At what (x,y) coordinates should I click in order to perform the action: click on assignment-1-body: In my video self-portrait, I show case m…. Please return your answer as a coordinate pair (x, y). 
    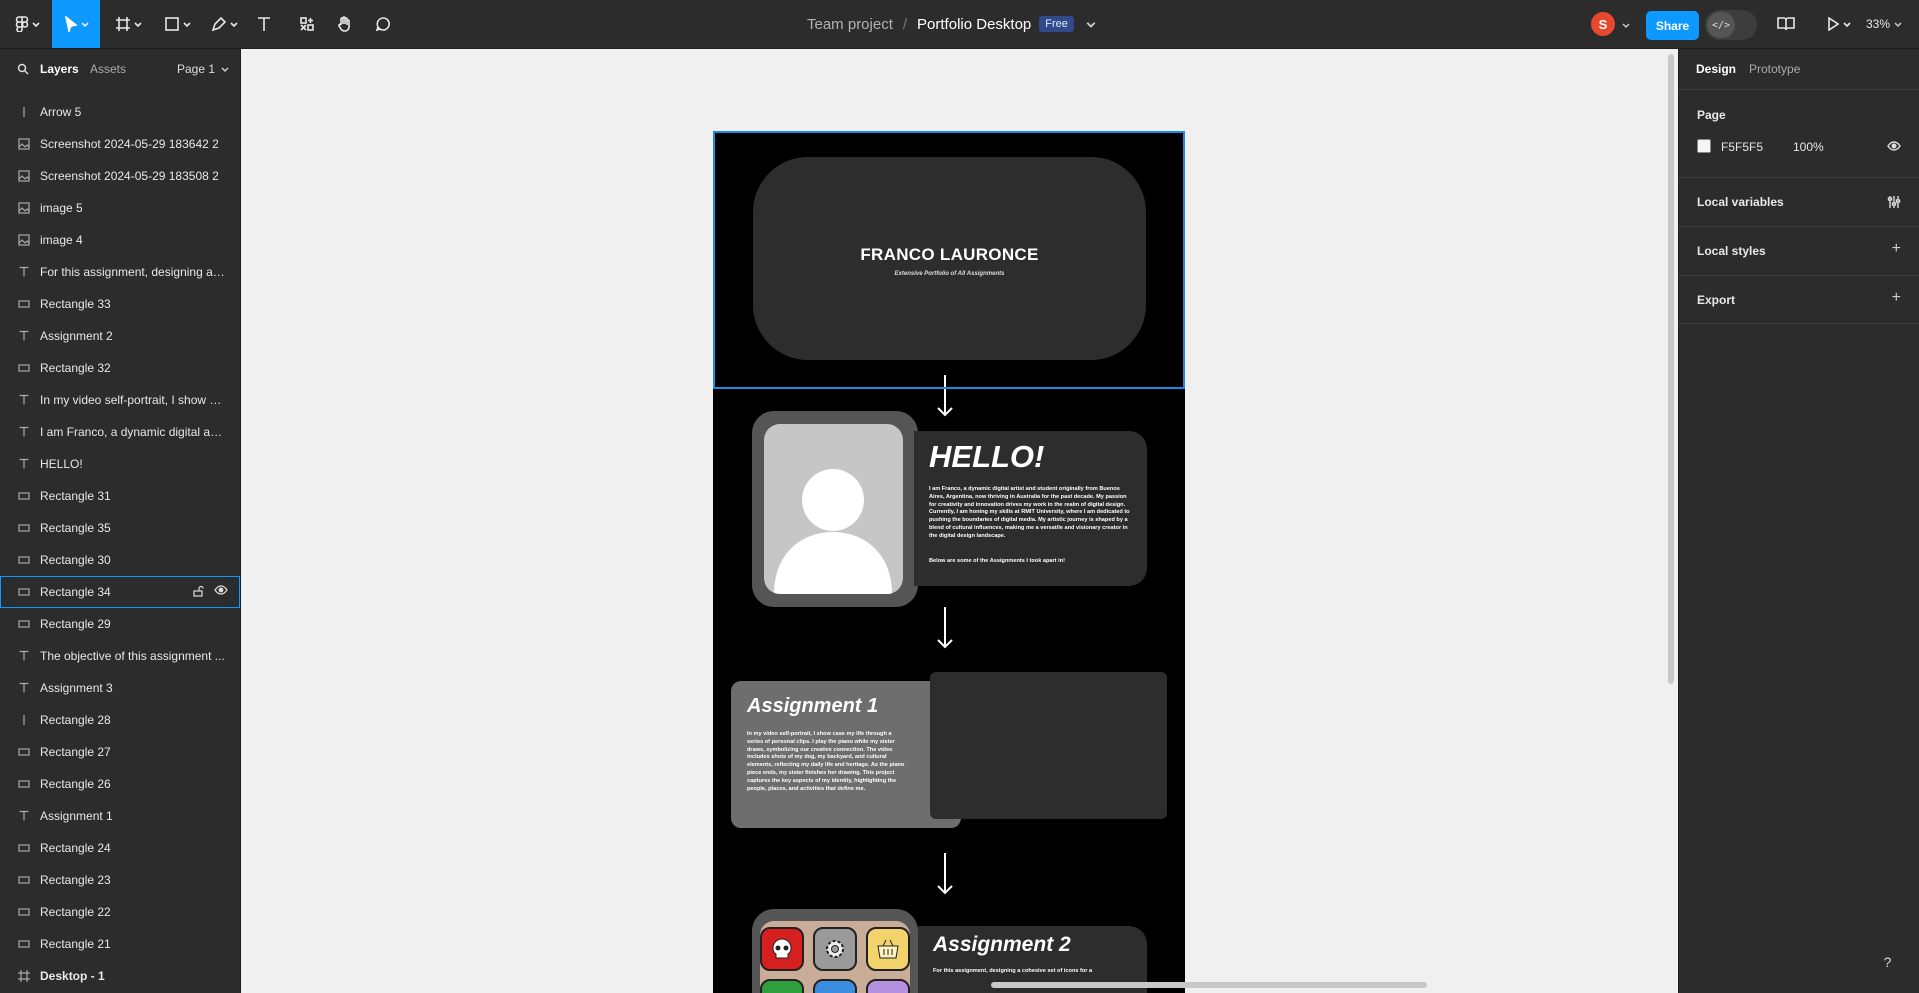
    Looking at the image, I should click on (827, 762).